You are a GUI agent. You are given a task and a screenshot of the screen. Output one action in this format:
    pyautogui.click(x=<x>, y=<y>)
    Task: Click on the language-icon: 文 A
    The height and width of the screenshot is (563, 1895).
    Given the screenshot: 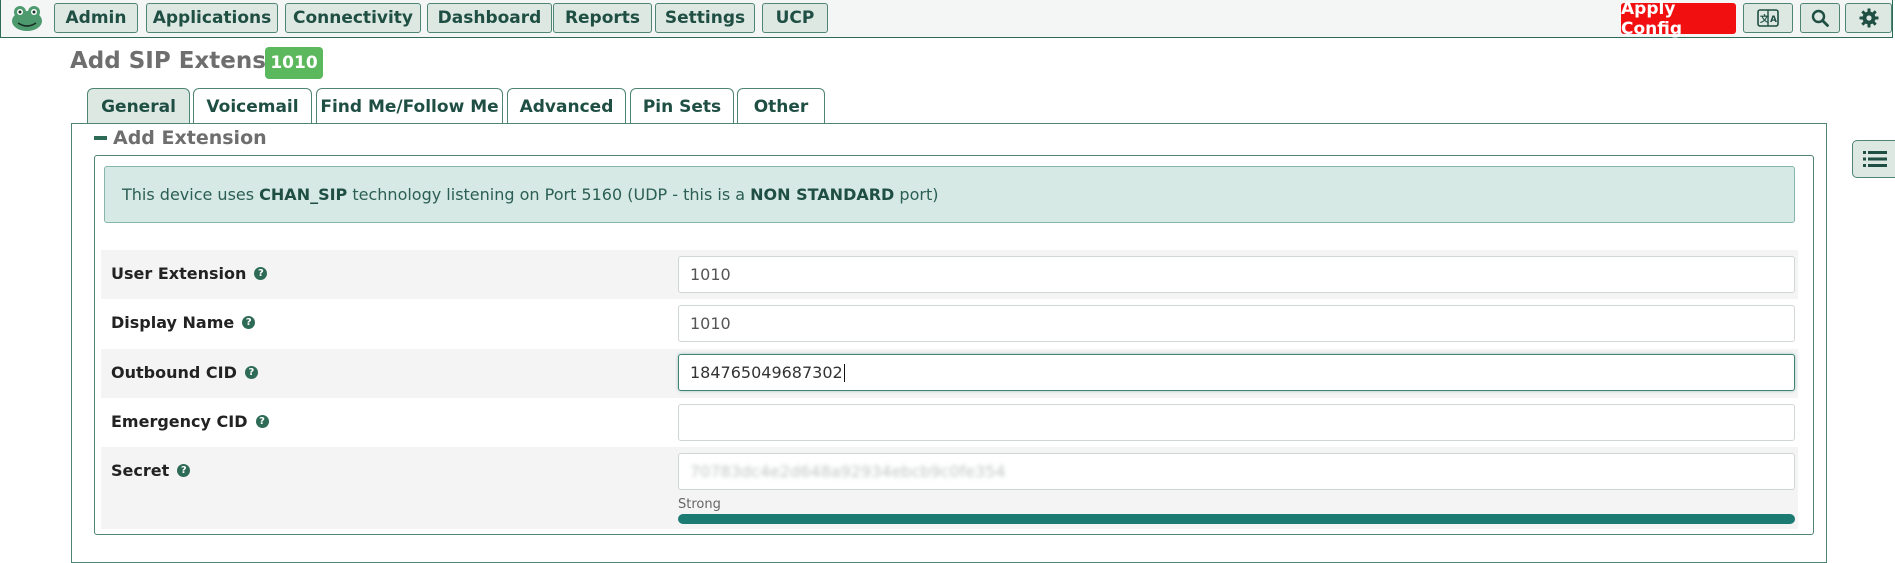 What is the action you would take?
    pyautogui.click(x=1768, y=18)
    